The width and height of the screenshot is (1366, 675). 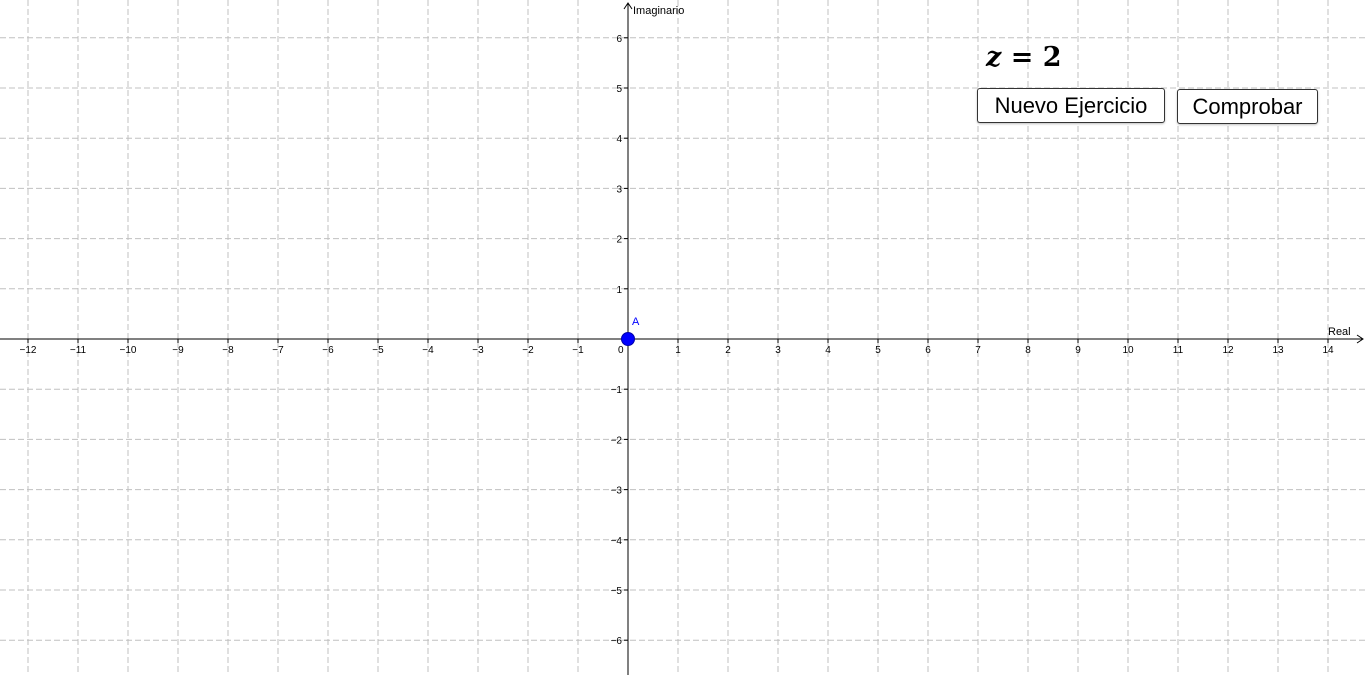 I want to click on x-tick-label: −11, so click(x=78, y=350).